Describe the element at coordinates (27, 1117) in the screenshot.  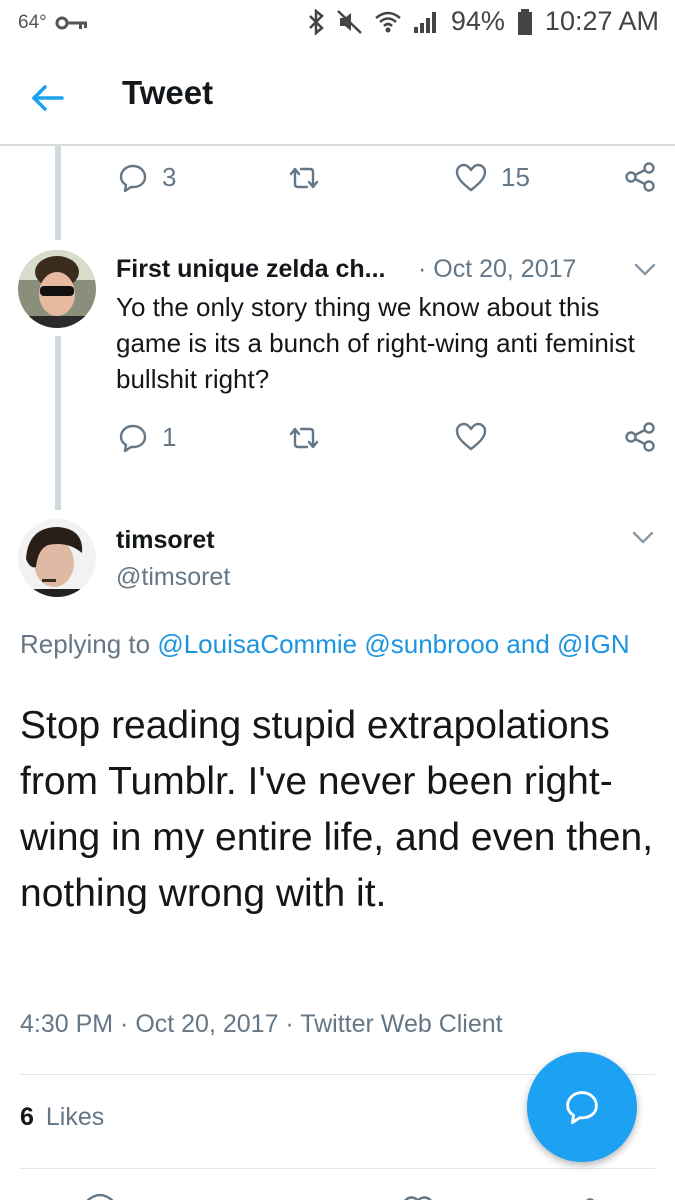
I see `likes-count: 6` at that location.